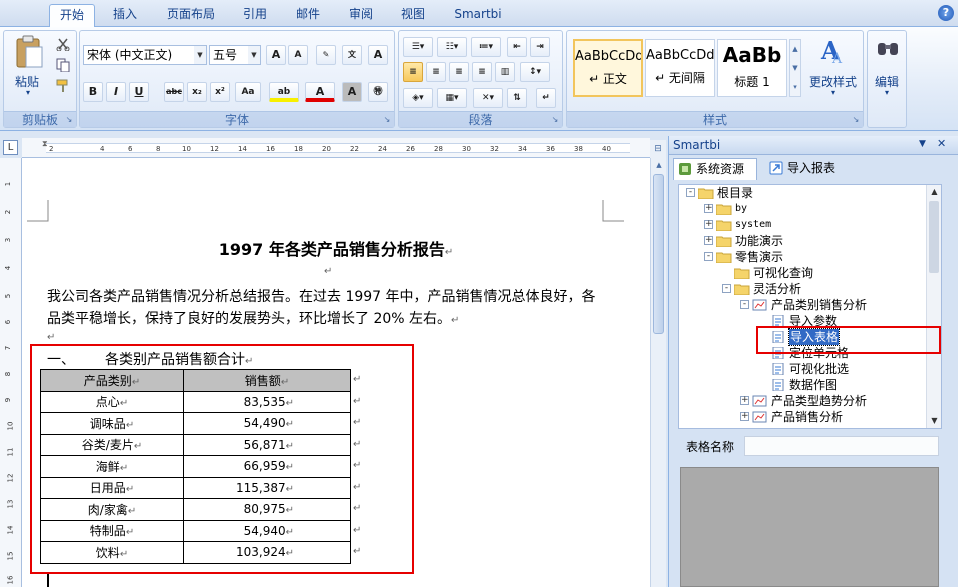 The height and width of the screenshot is (587, 958). What do you see at coordinates (308, 15) in the screenshot?
I see `tab-mailings: 邮件` at bounding box center [308, 15].